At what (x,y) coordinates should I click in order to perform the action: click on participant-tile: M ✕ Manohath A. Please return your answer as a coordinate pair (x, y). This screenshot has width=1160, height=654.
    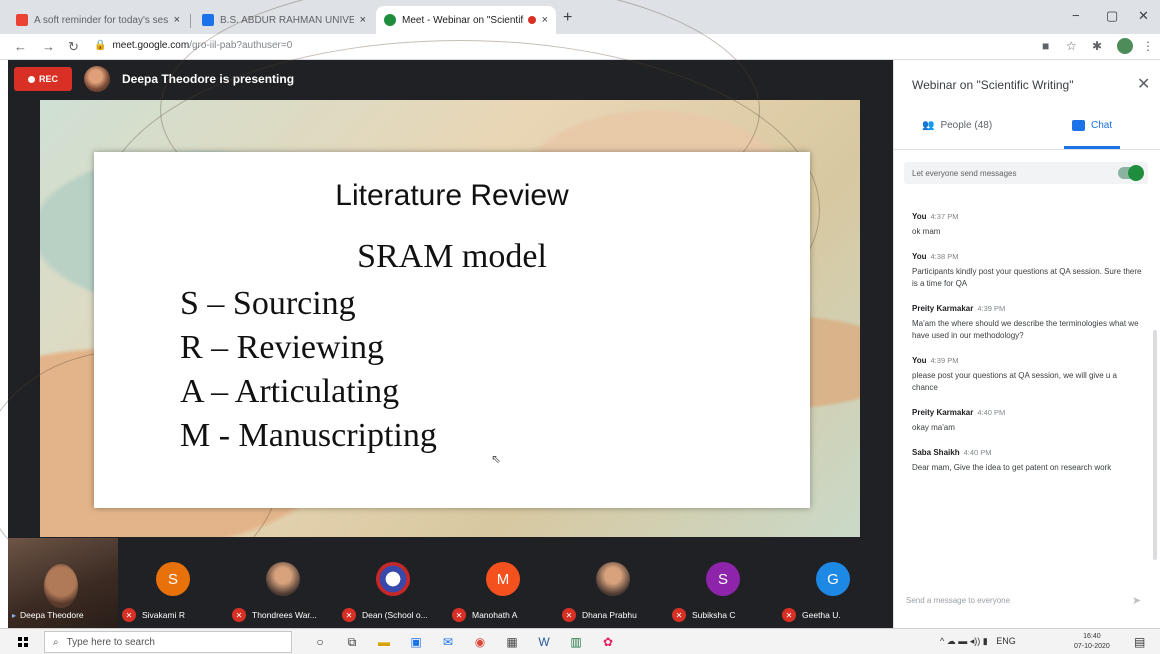
    Looking at the image, I should click on (503, 583).